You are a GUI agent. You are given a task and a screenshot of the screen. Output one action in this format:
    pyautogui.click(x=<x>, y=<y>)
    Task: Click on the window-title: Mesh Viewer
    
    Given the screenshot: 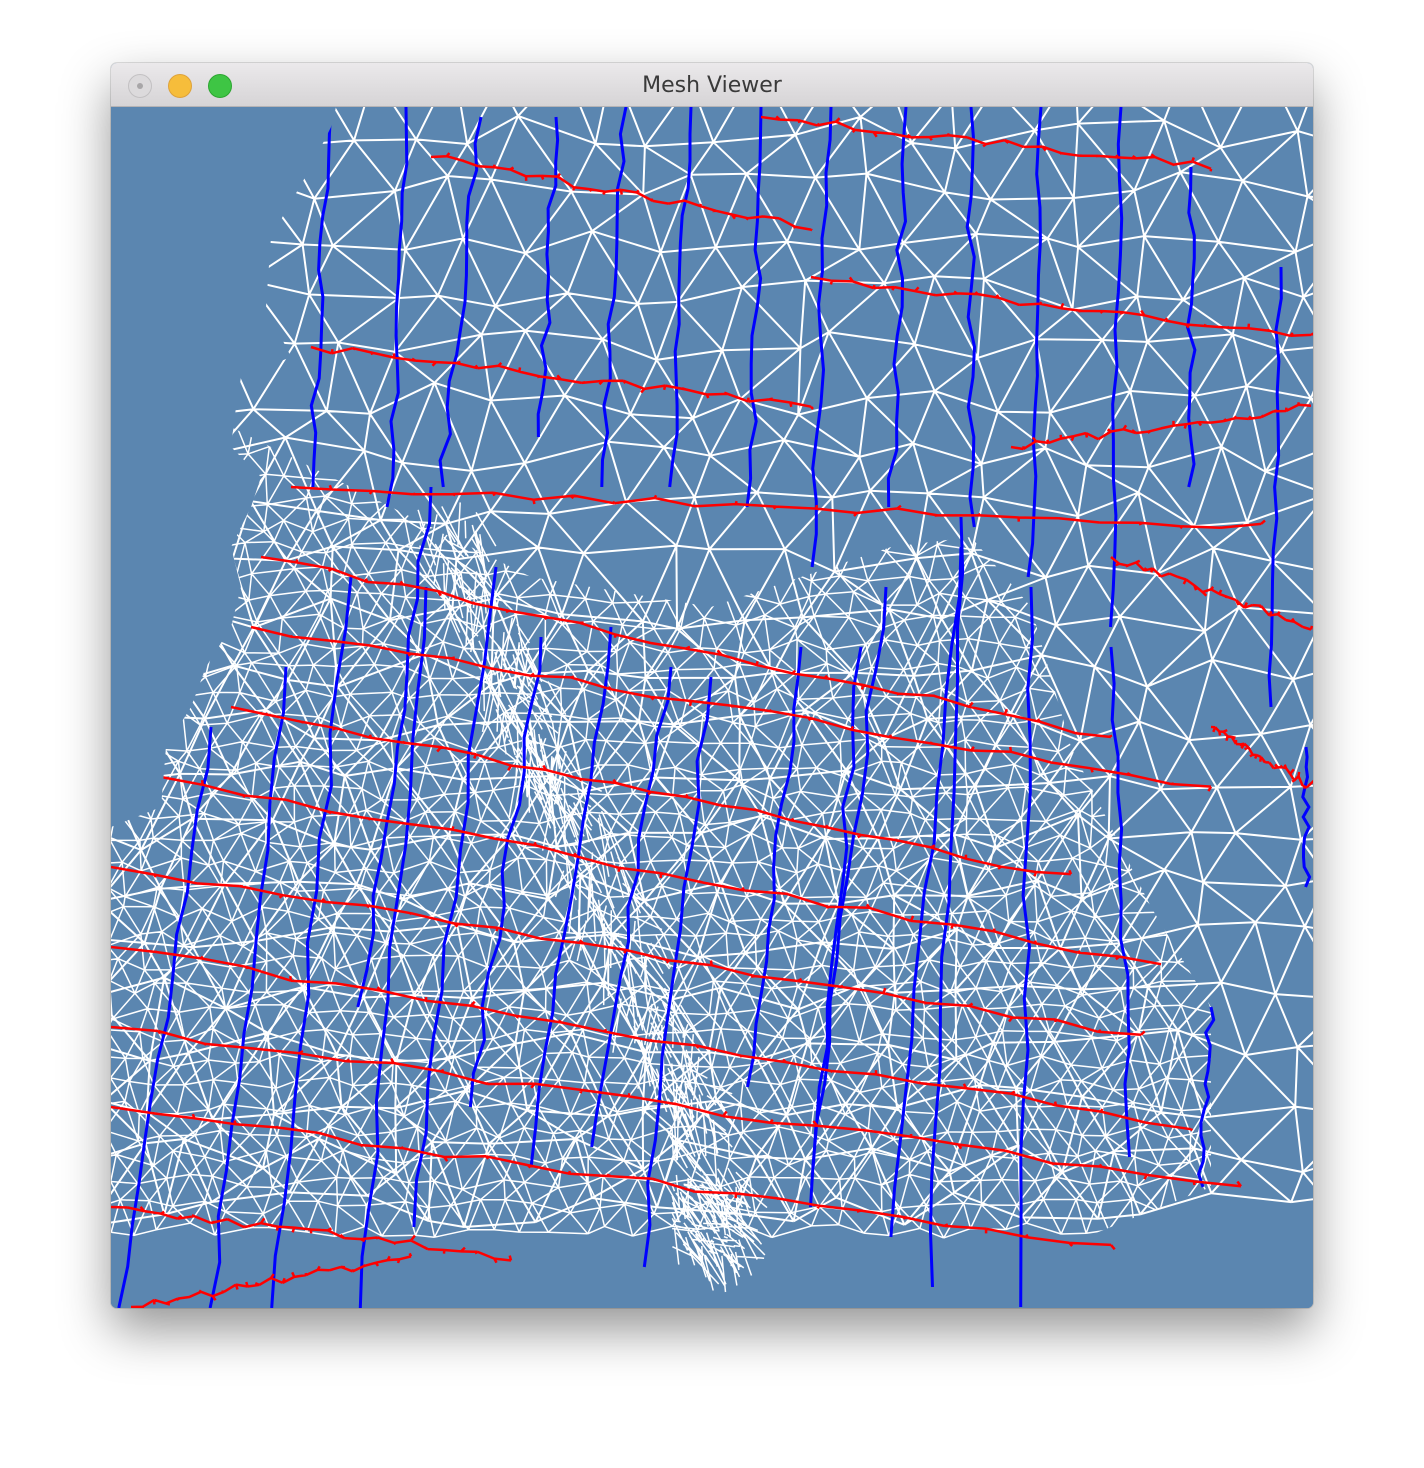 What is the action you would take?
    pyautogui.click(x=712, y=85)
    